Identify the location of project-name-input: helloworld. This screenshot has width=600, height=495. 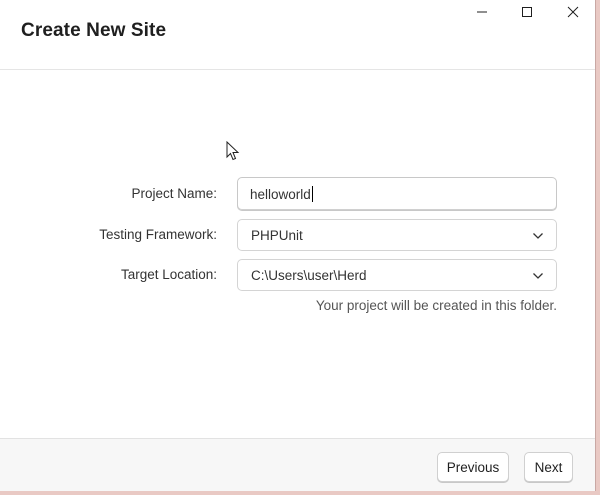
(397, 194).